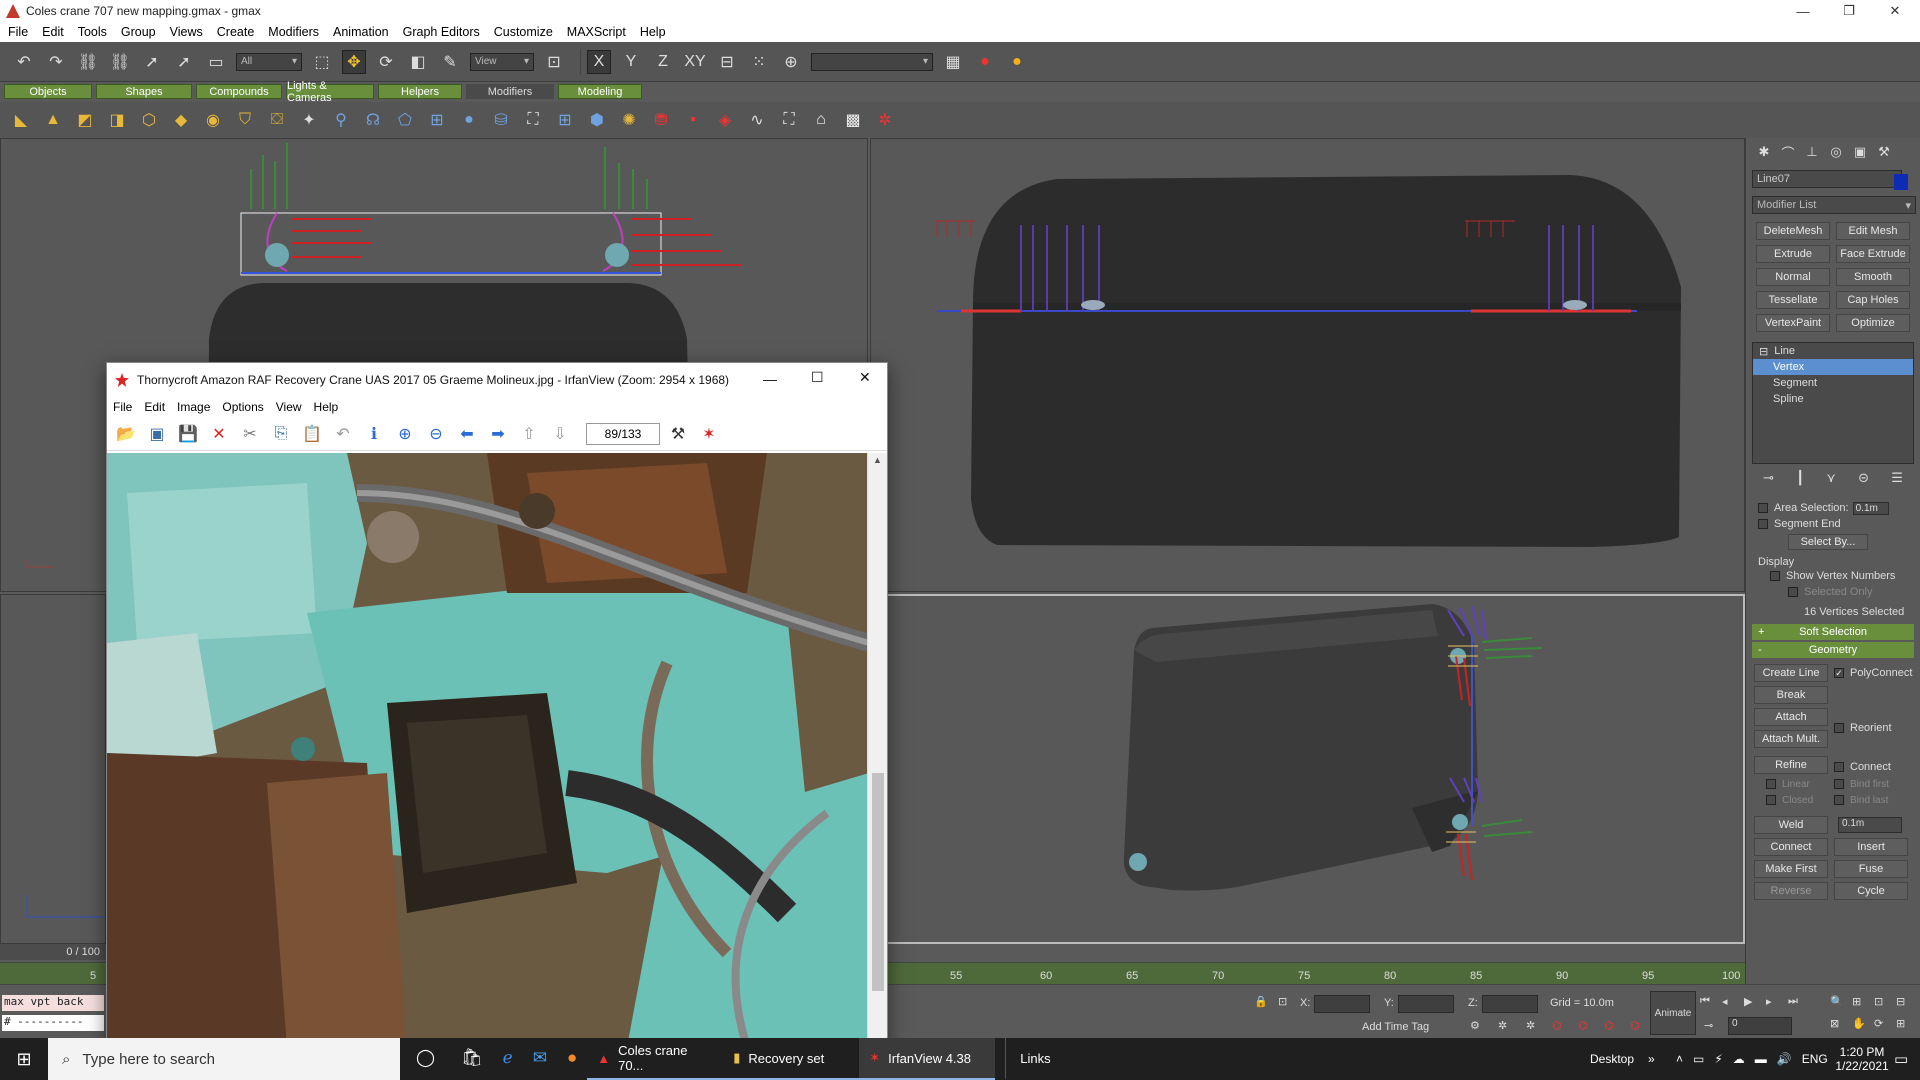 The image size is (1920, 1080). What do you see at coordinates (597, 120) in the screenshot?
I see `mesh-select-icon: ⬢` at bounding box center [597, 120].